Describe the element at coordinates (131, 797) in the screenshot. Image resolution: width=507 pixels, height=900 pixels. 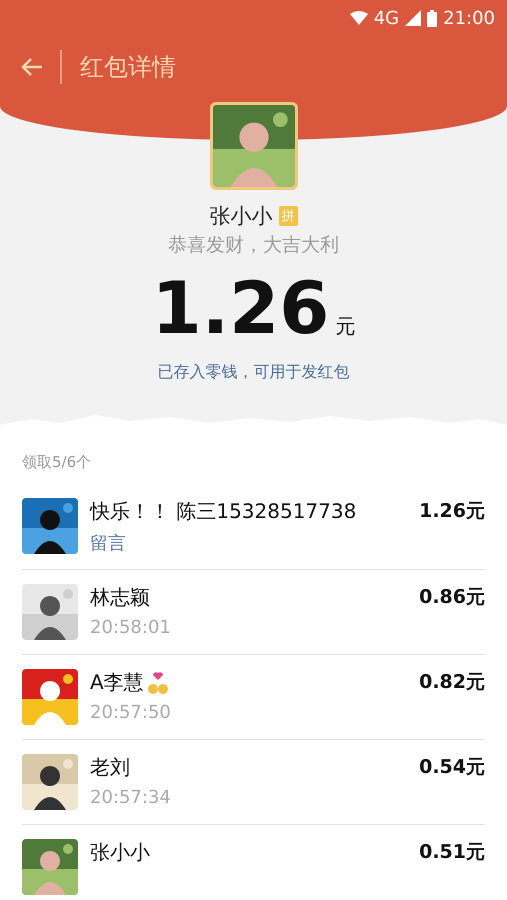
I see `time-text: 20:57:34` at that location.